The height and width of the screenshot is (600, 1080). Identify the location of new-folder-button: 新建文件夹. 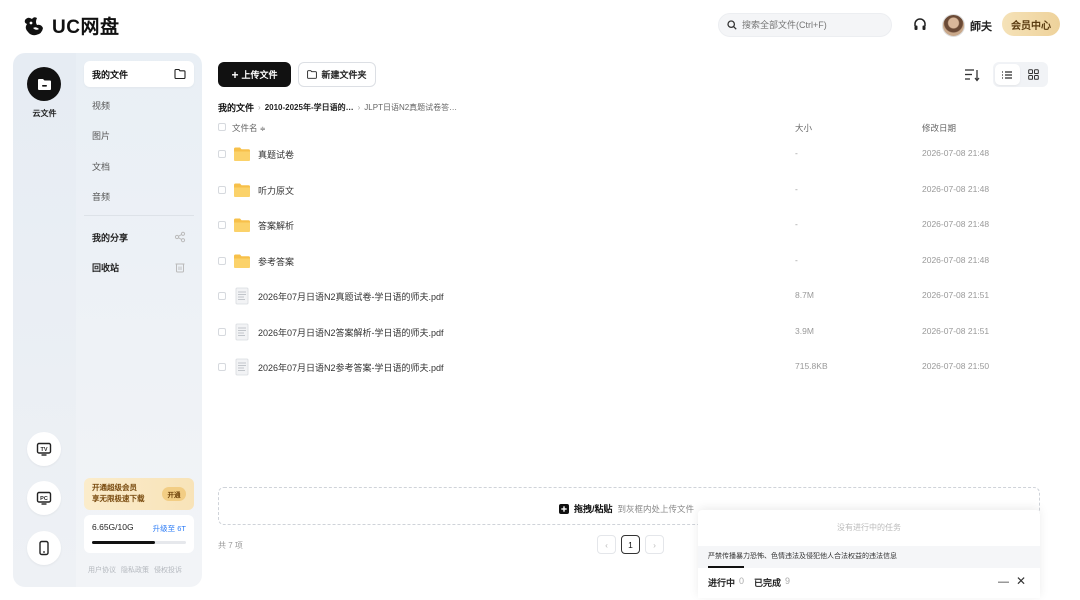
(337, 74).